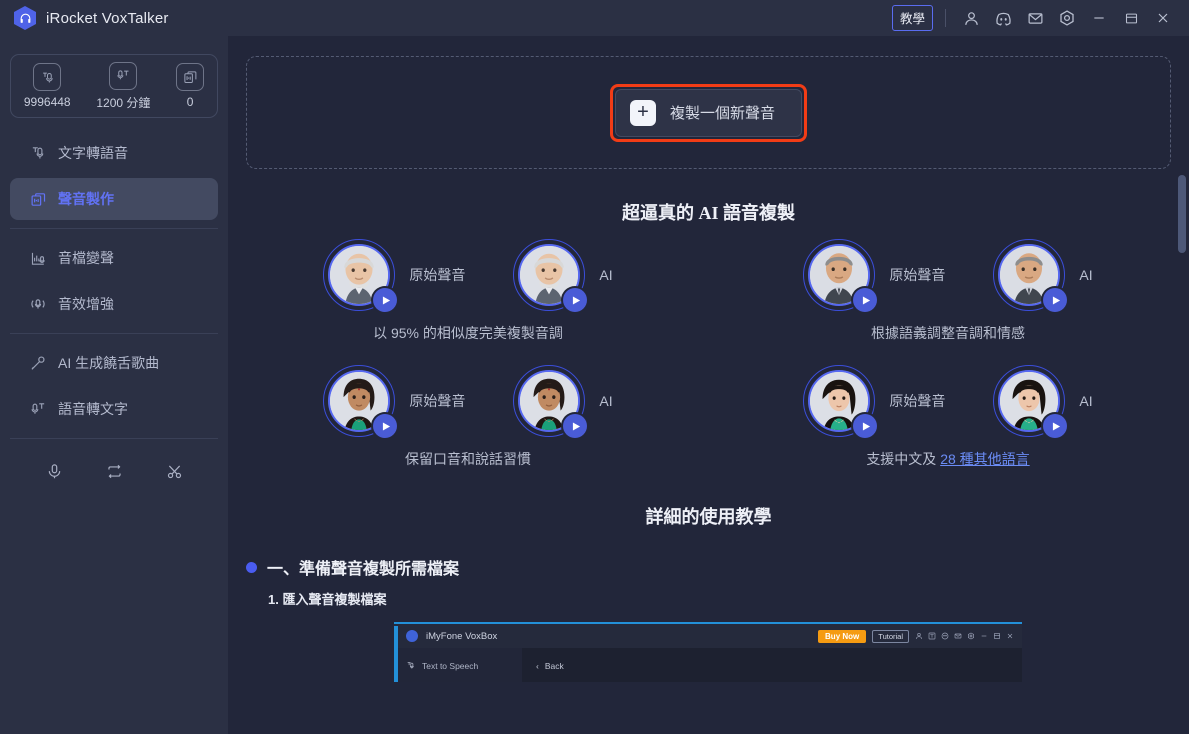 Image resolution: width=1189 pixels, height=734 pixels. What do you see at coordinates (38, 258) in the screenshot?
I see `voice-changer-icon` at bounding box center [38, 258].